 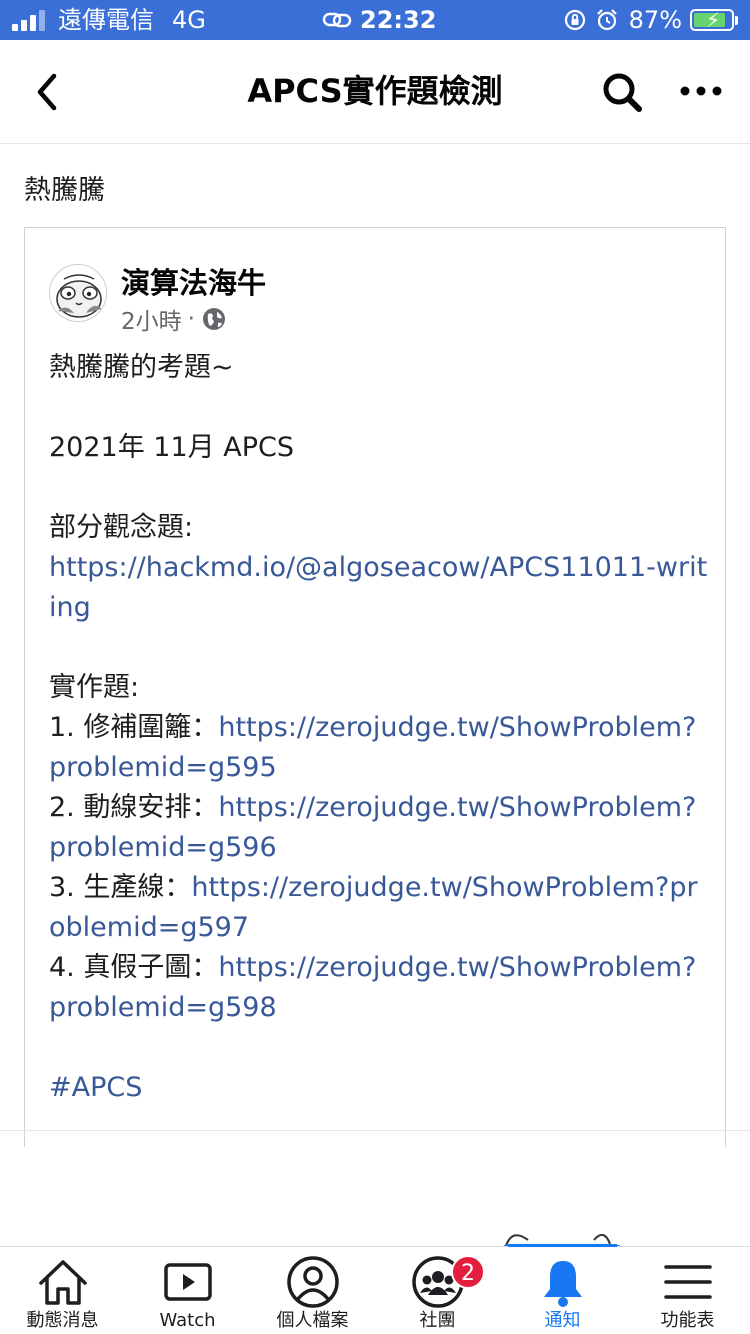 I want to click on network-type: 4G, so click(x=189, y=20).